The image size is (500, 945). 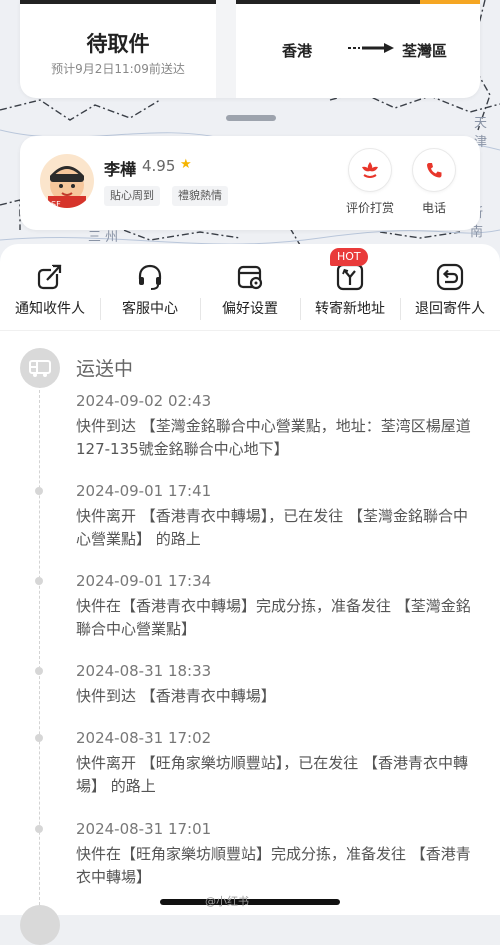 What do you see at coordinates (159, 166) in the screenshot?
I see `courier-rating: 4.95` at bounding box center [159, 166].